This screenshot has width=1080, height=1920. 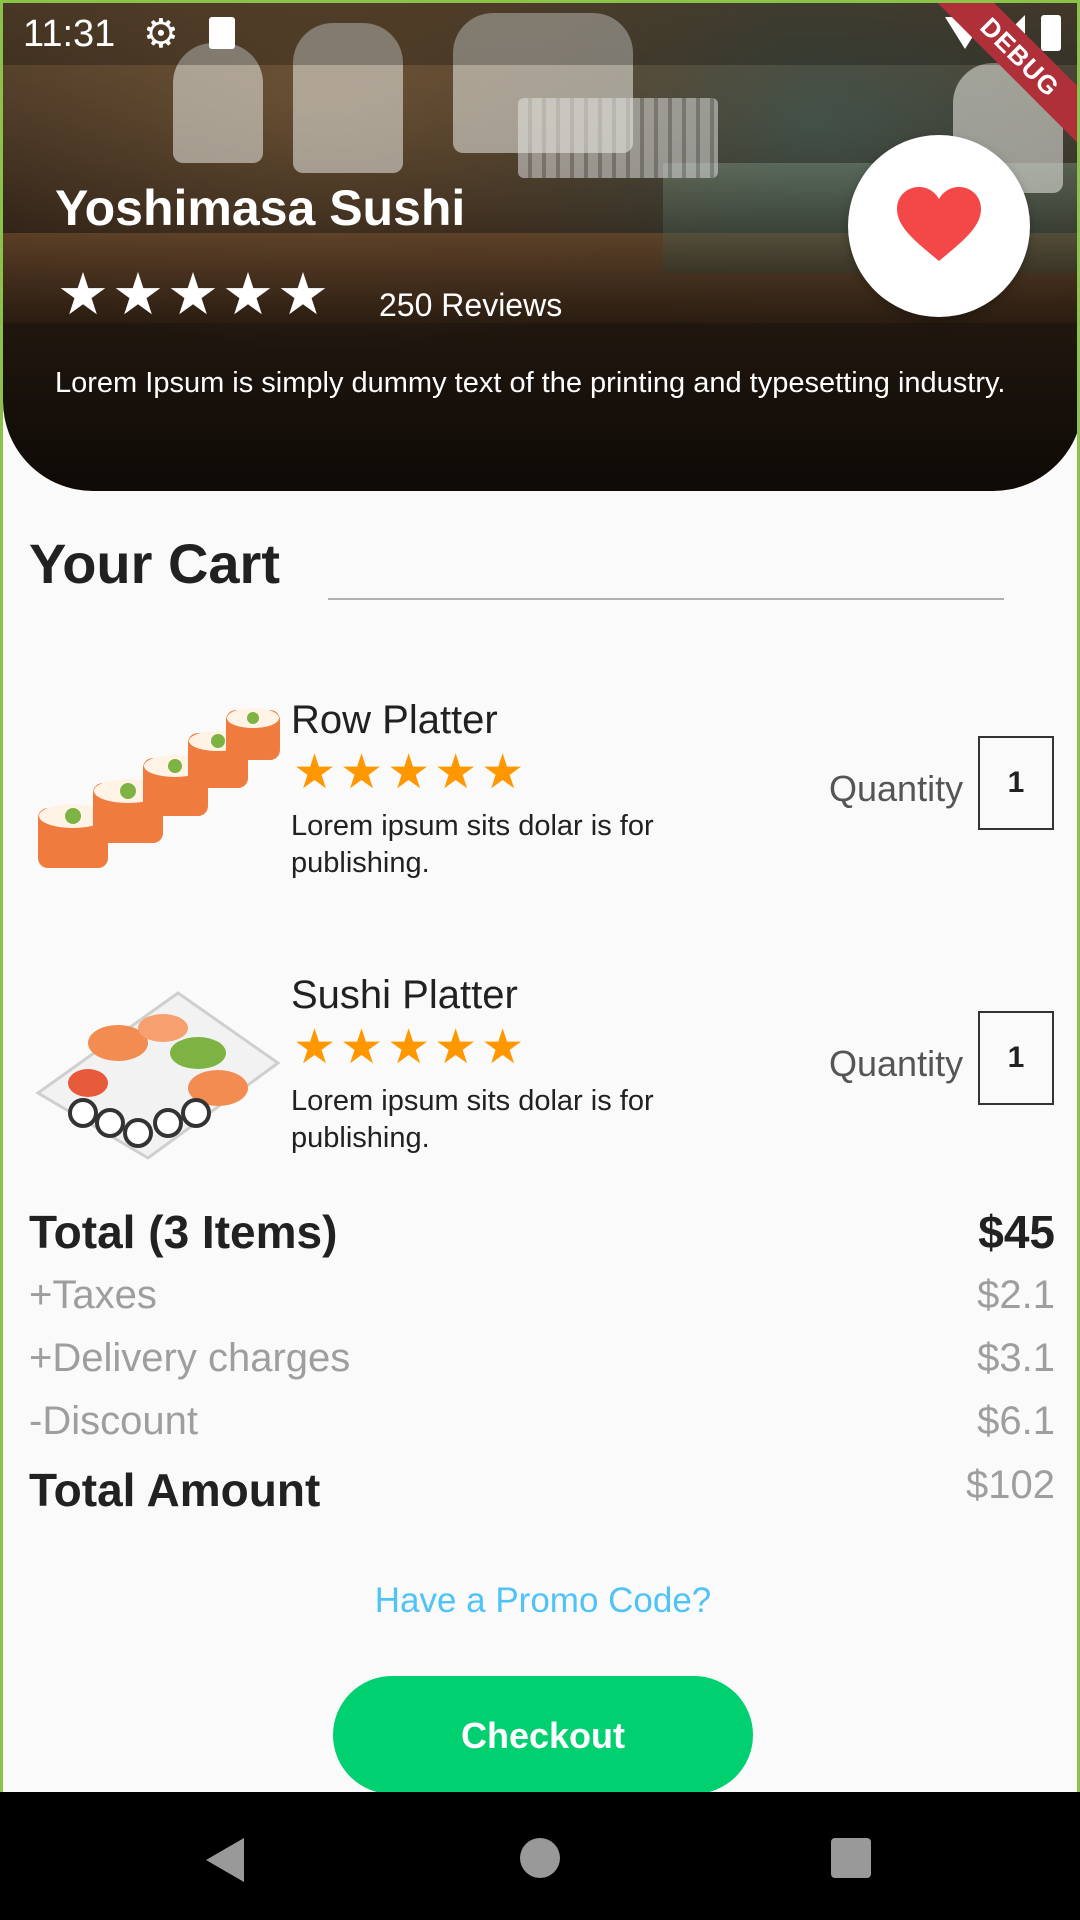 What do you see at coordinates (851, 1858) in the screenshot?
I see `recent-apps-icon` at bounding box center [851, 1858].